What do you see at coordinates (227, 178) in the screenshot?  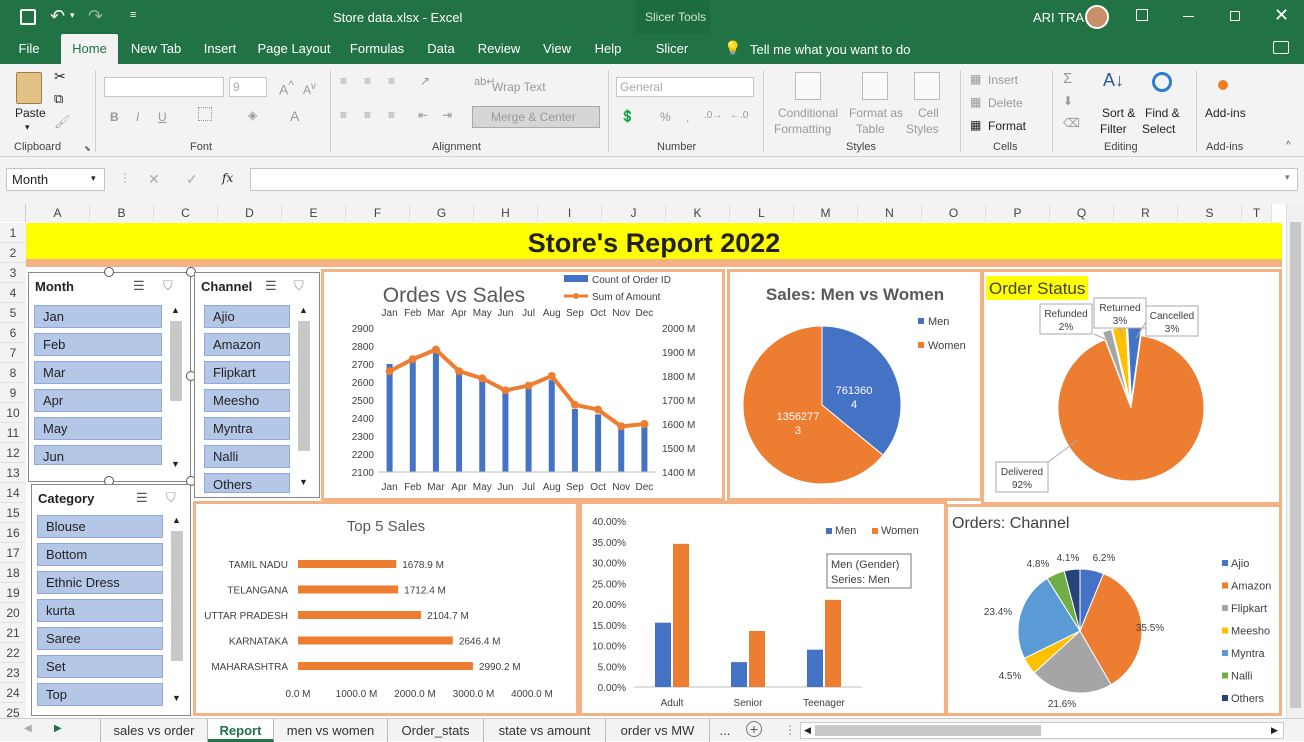 I see `insert-function-icon: fx` at bounding box center [227, 178].